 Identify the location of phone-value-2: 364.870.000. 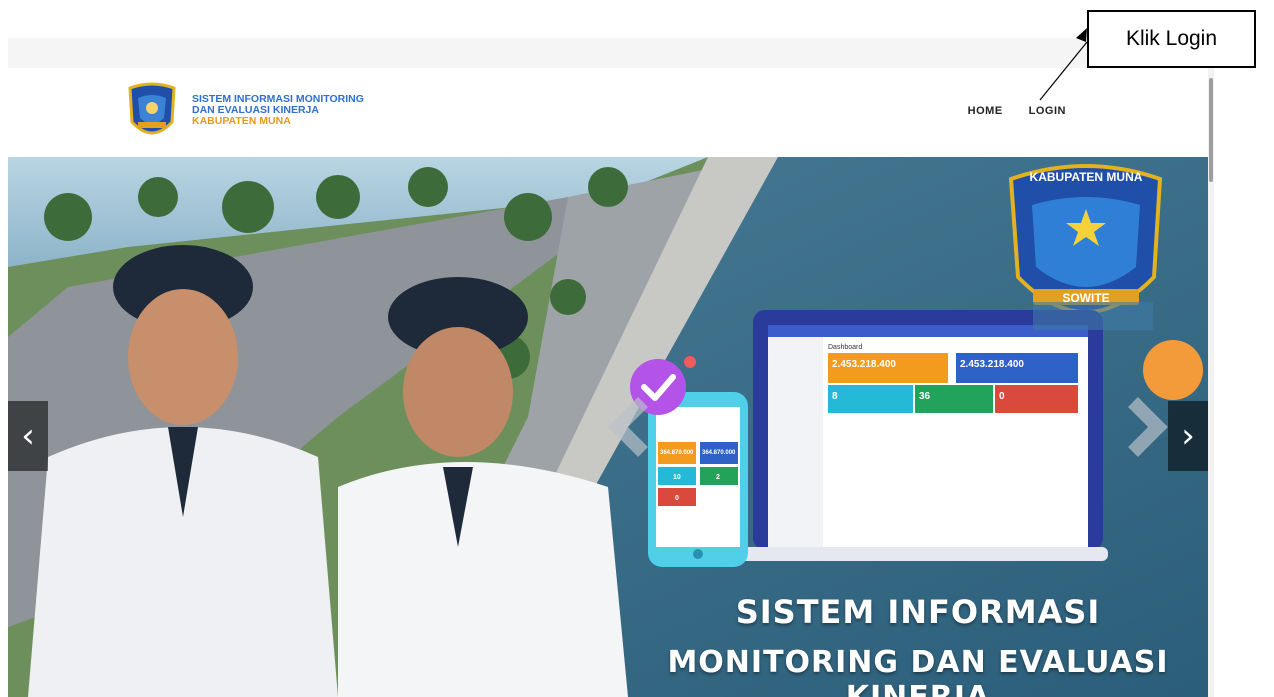
(719, 453).